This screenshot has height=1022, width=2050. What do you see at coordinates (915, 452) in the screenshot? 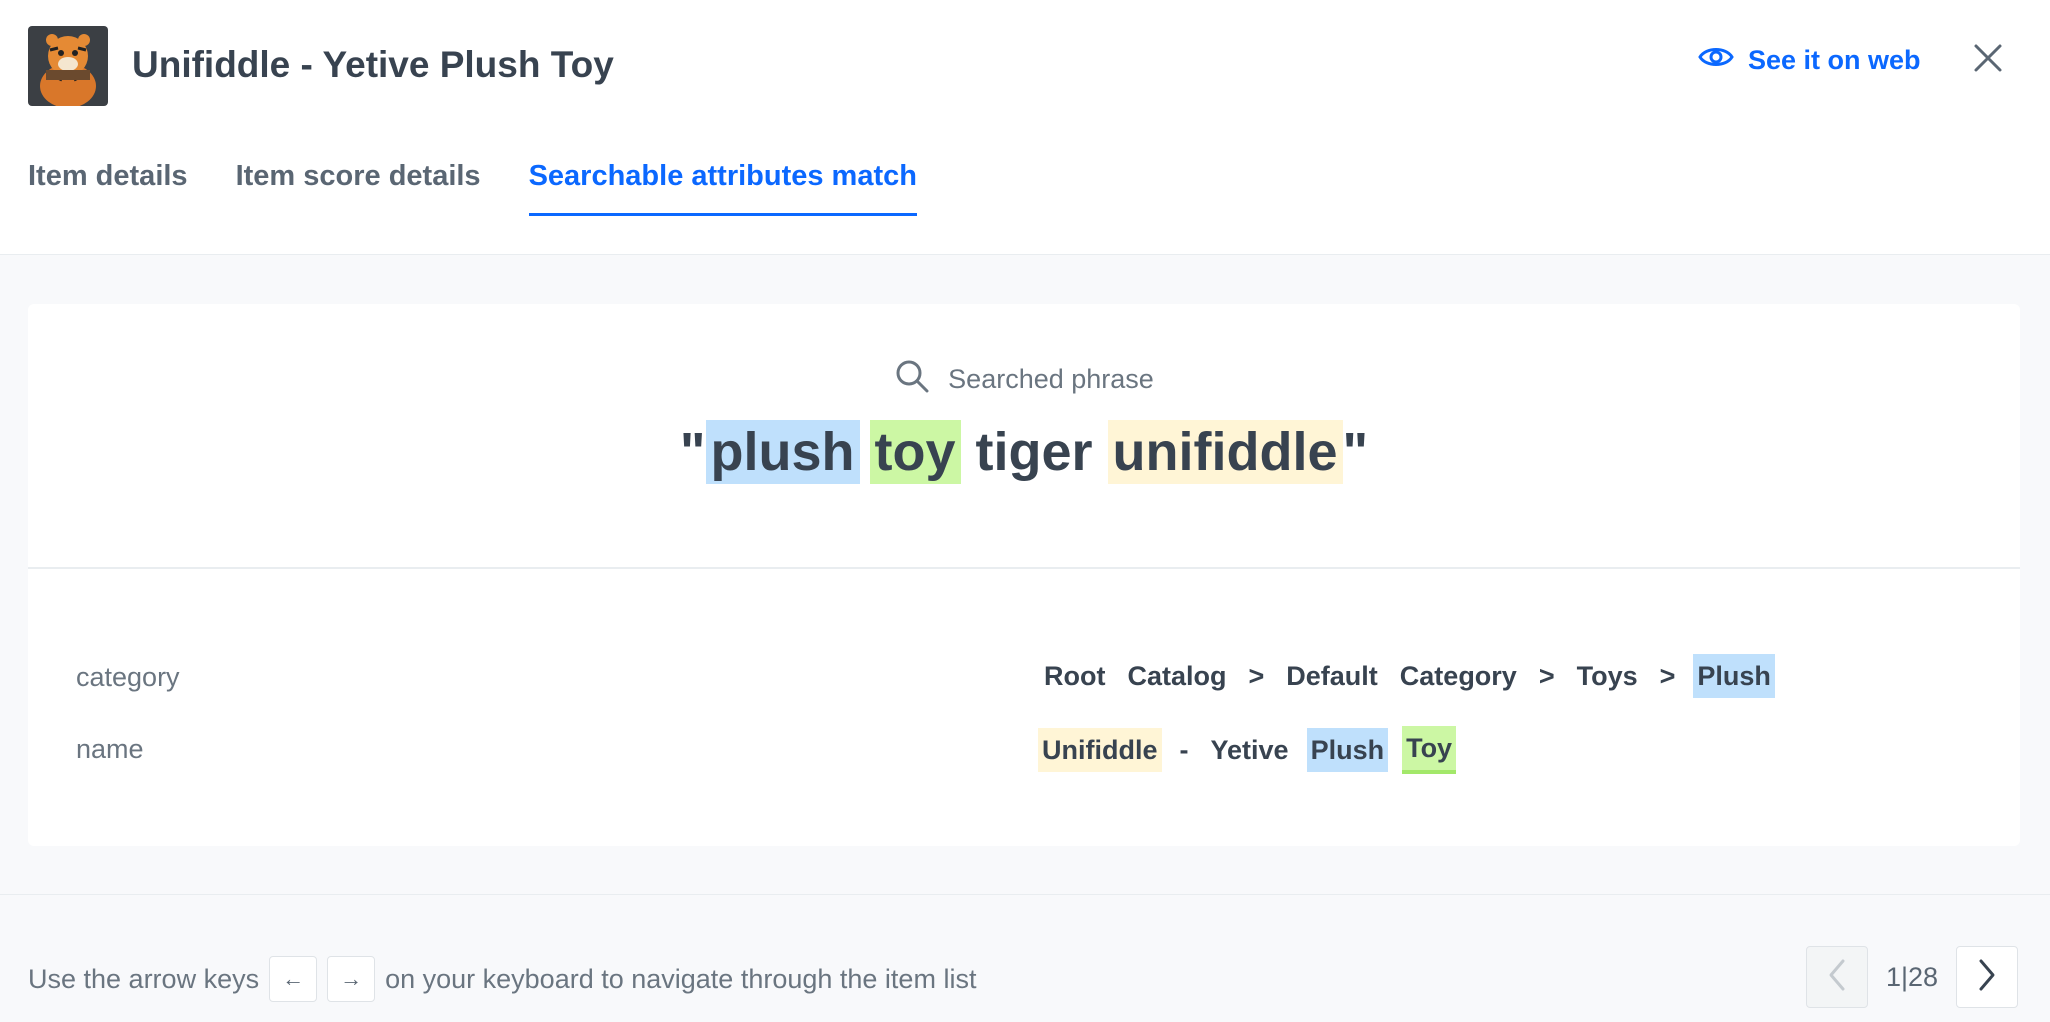
I see `phrase-word: toy` at bounding box center [915, 452].